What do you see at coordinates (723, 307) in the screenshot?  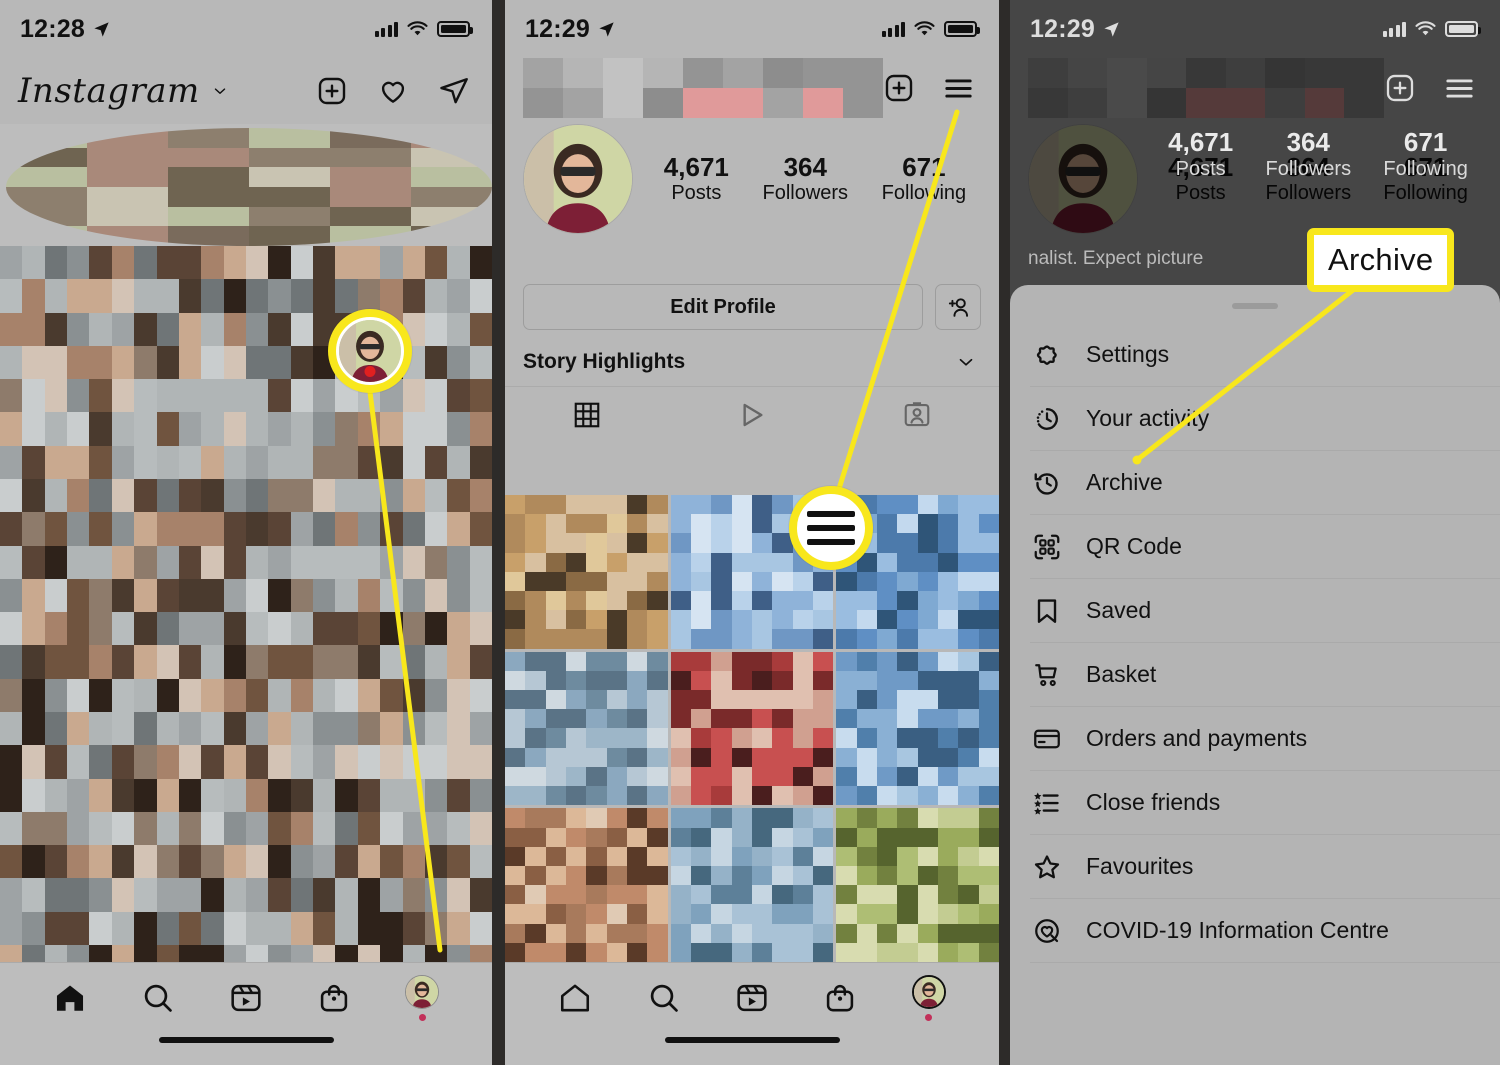 I see `edit-profile-button: Edit Profile` at bounding box center [723, 307].